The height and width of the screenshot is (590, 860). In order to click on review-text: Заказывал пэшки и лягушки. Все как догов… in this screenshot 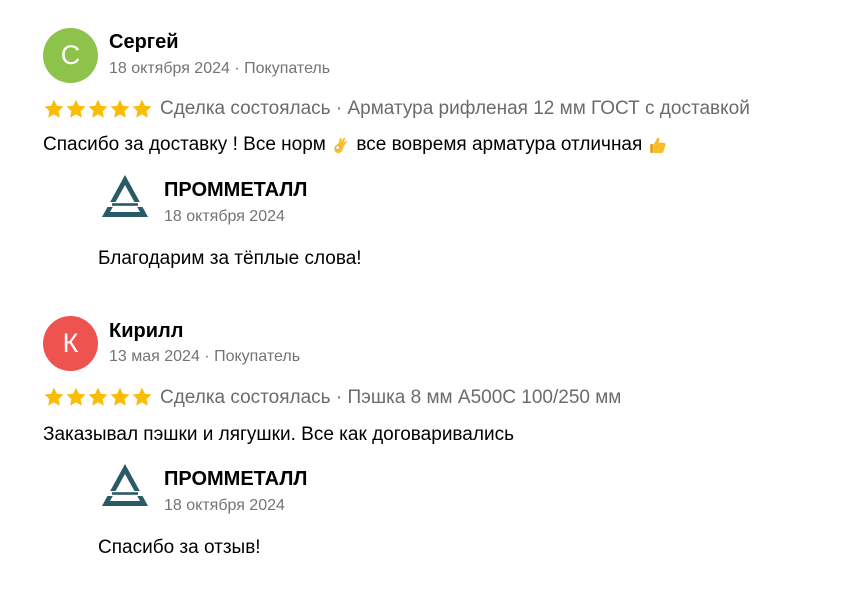, I will do `click(278, 434)`.